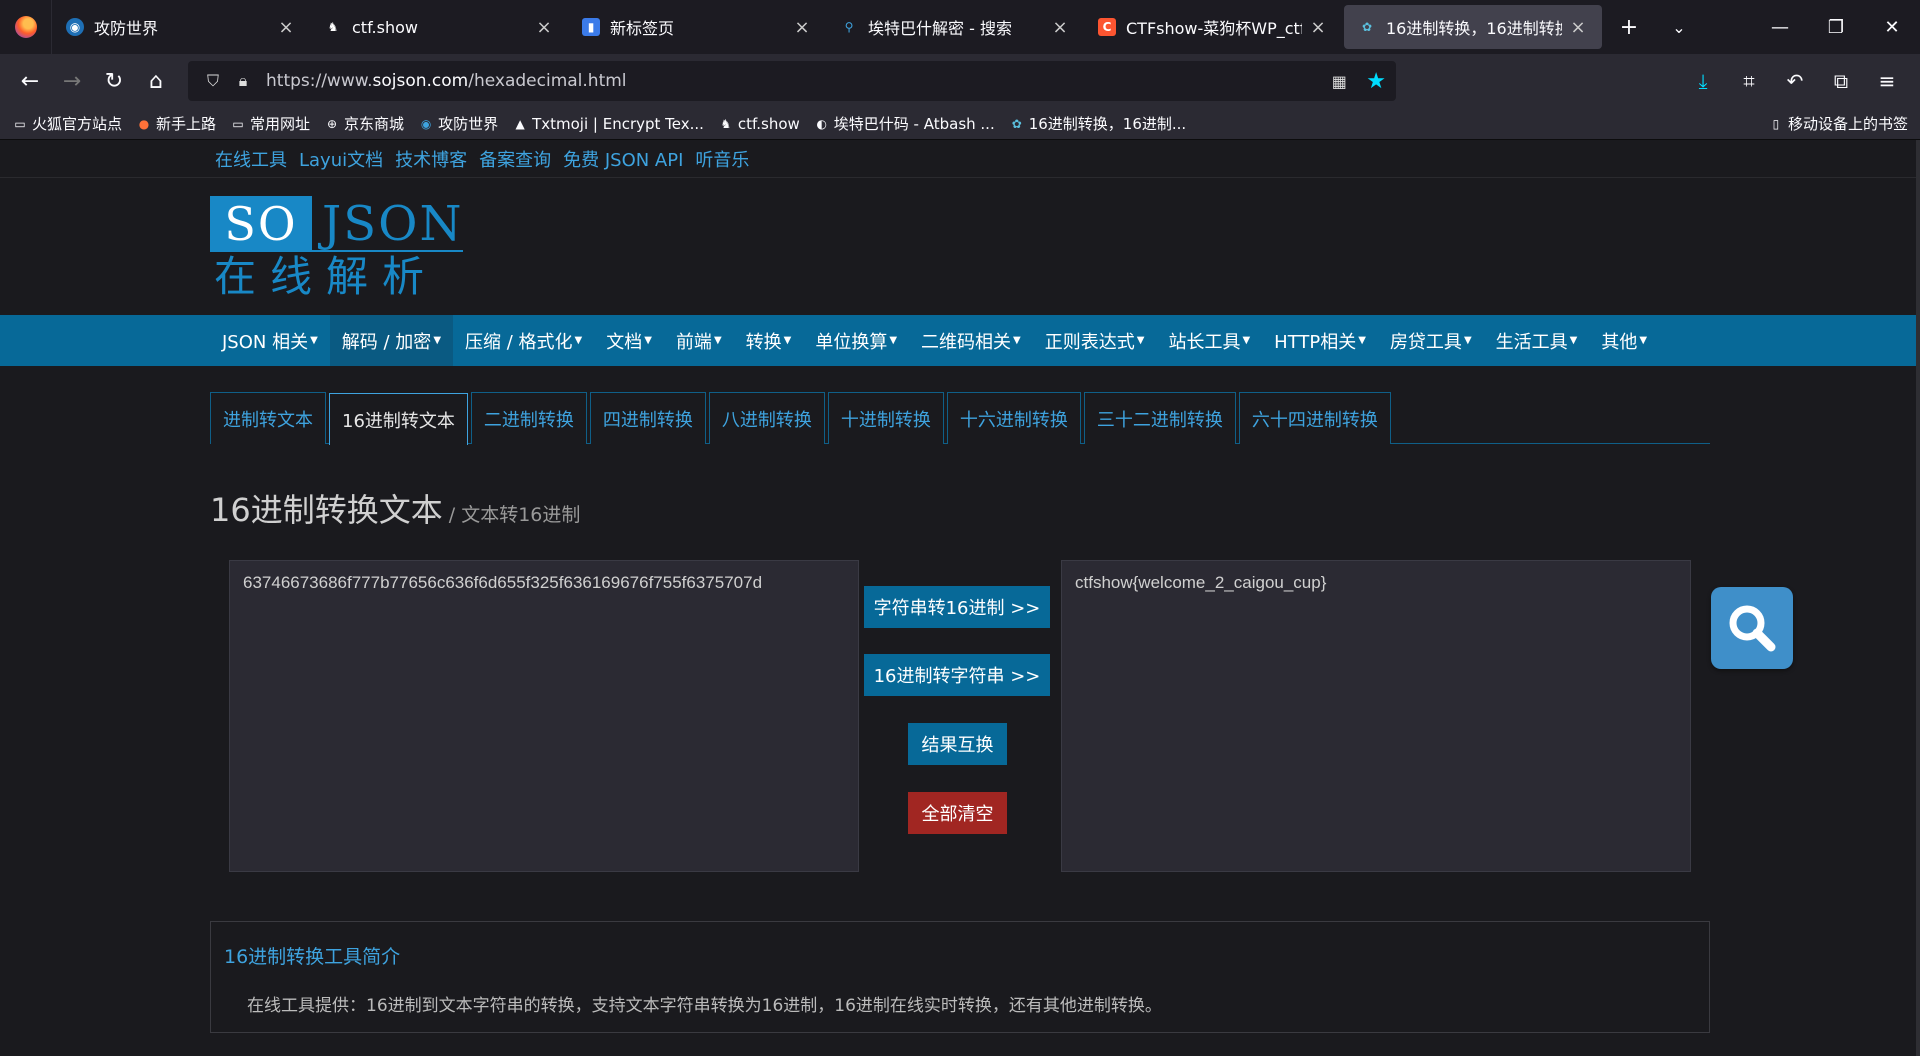 Image resolution: width=1920 pixels, height=1056 pixels. I want to click on tab-label: 16进制转换，16进制转换文, so click(1474, 28).